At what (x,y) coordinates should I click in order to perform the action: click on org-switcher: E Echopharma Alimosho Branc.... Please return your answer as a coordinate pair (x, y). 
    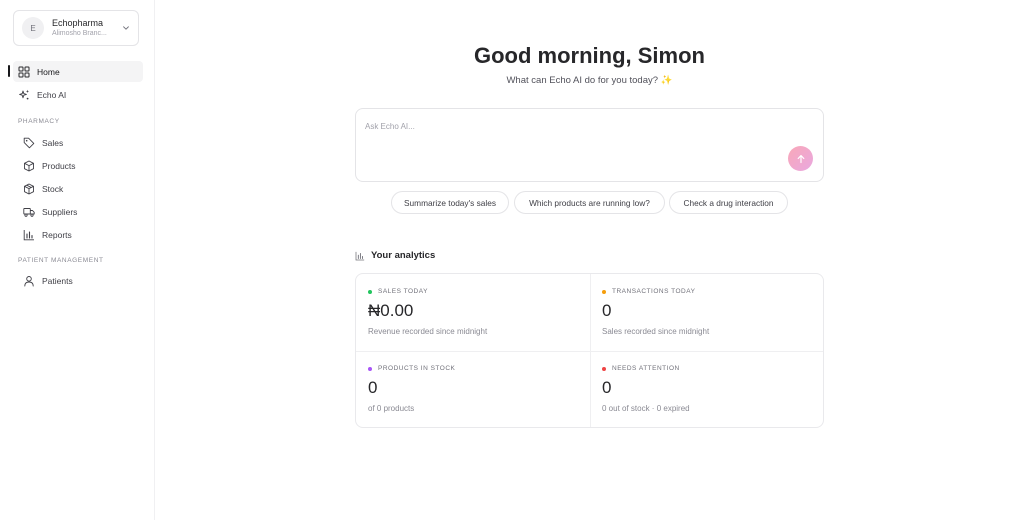
    Looking at the image, I should click on (76, 28).